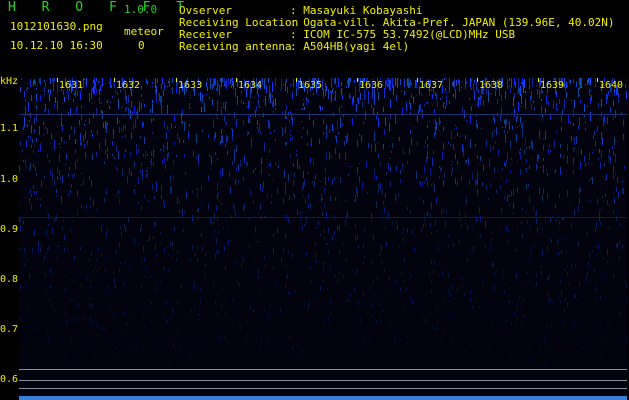 This screenshot has width=629, height=400. What do you see at coordinates (323, 398) in the screenshot?
I see `bottom-trace` at bounding box center [323, 398].